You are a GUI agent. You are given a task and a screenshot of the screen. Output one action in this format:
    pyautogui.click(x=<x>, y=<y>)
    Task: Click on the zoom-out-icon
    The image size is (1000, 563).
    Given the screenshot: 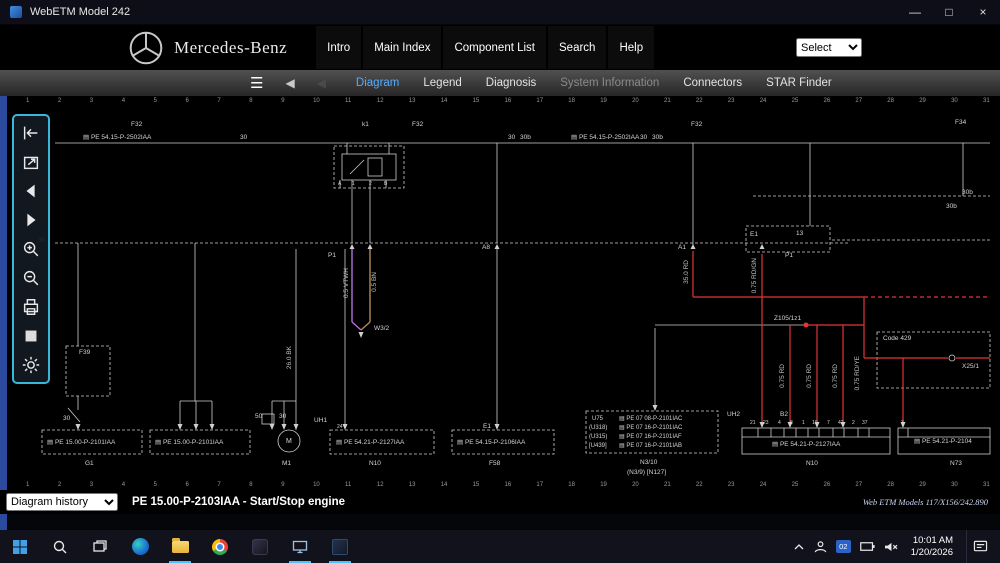 What is the action you would take?
    pyautogui.click(x=31, y=278)
    